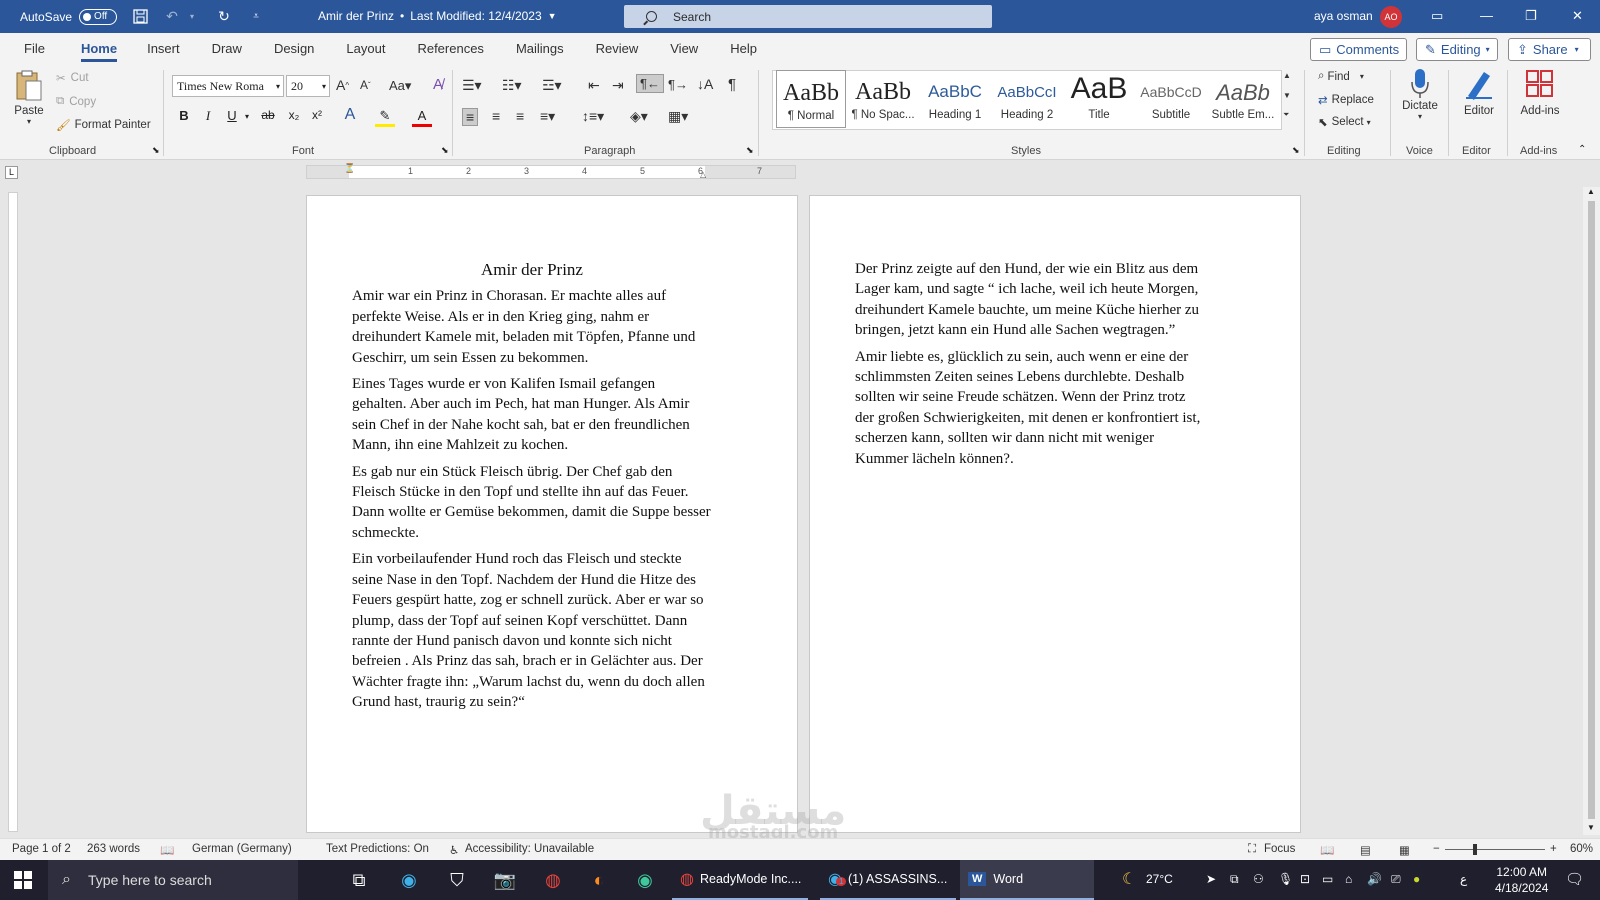  I want to click on justify-icon: ≡▾, so click(547, 116).